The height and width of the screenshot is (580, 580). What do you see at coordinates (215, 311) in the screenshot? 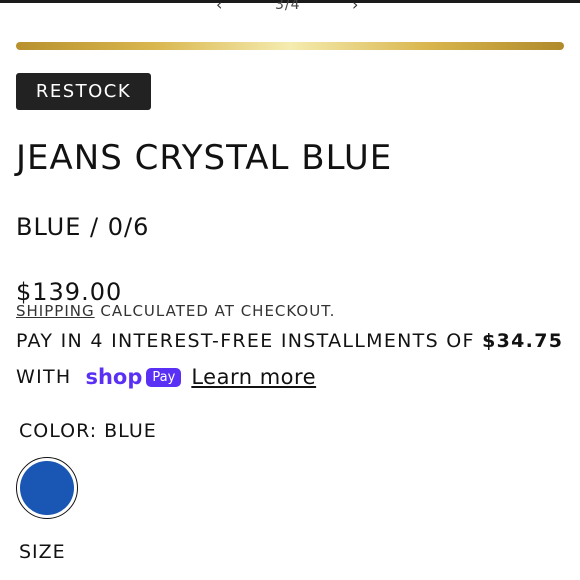
I see `shipping-suffix: CALCULATED AT CHECKOUT.` at bounding box center [215, 311].